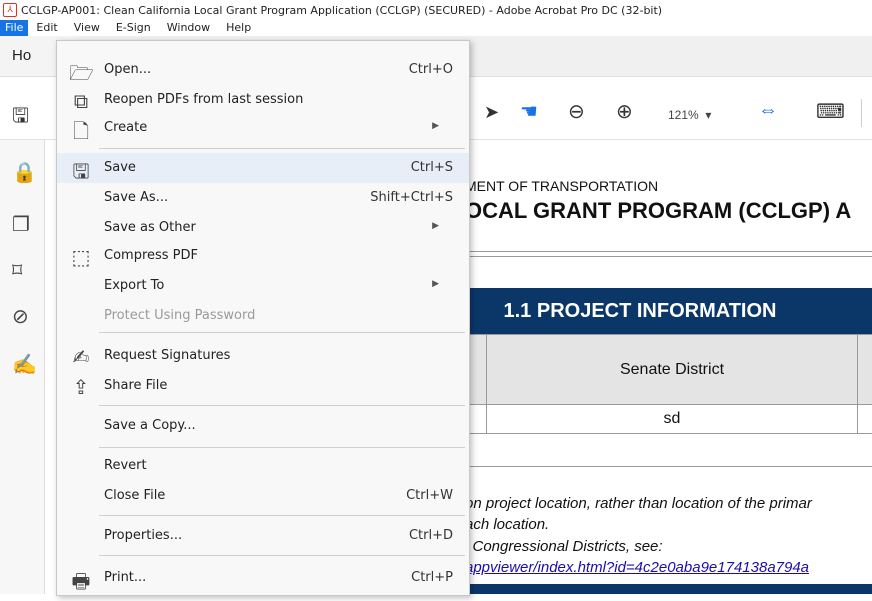 Image resolution: width=872 pixels, height=601 pixels. I want to click on toolbar-divider, so click(861, 113).